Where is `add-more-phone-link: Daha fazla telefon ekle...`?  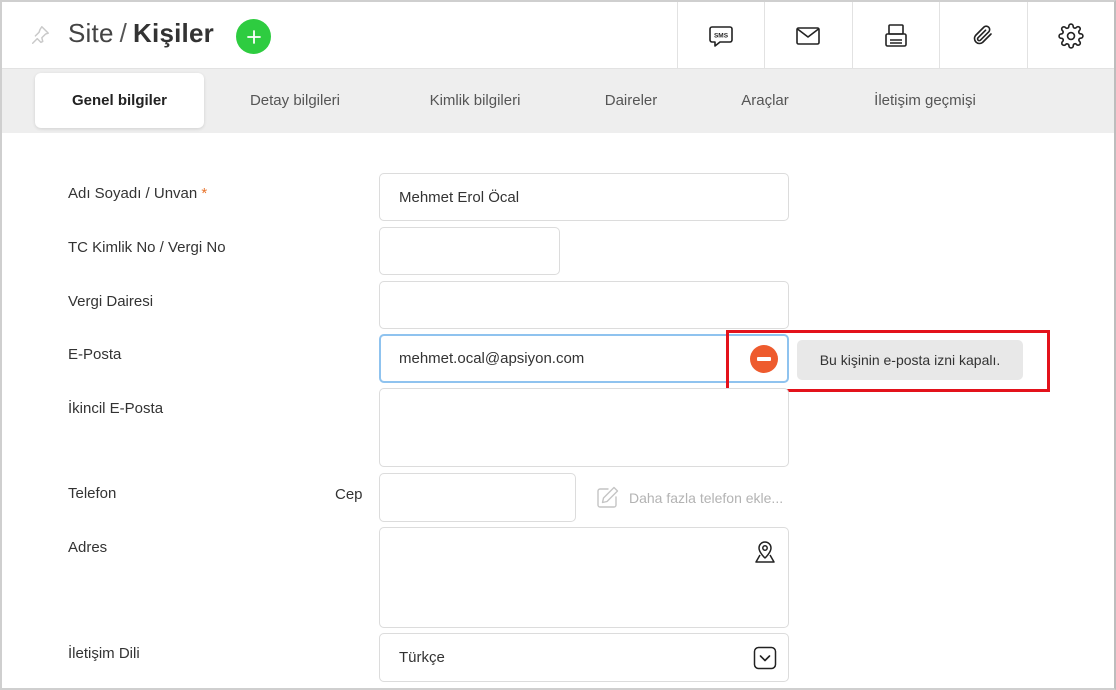 add-more-phone-link: Daha fazla telefon ekle... is located at coordinates (689, 497).